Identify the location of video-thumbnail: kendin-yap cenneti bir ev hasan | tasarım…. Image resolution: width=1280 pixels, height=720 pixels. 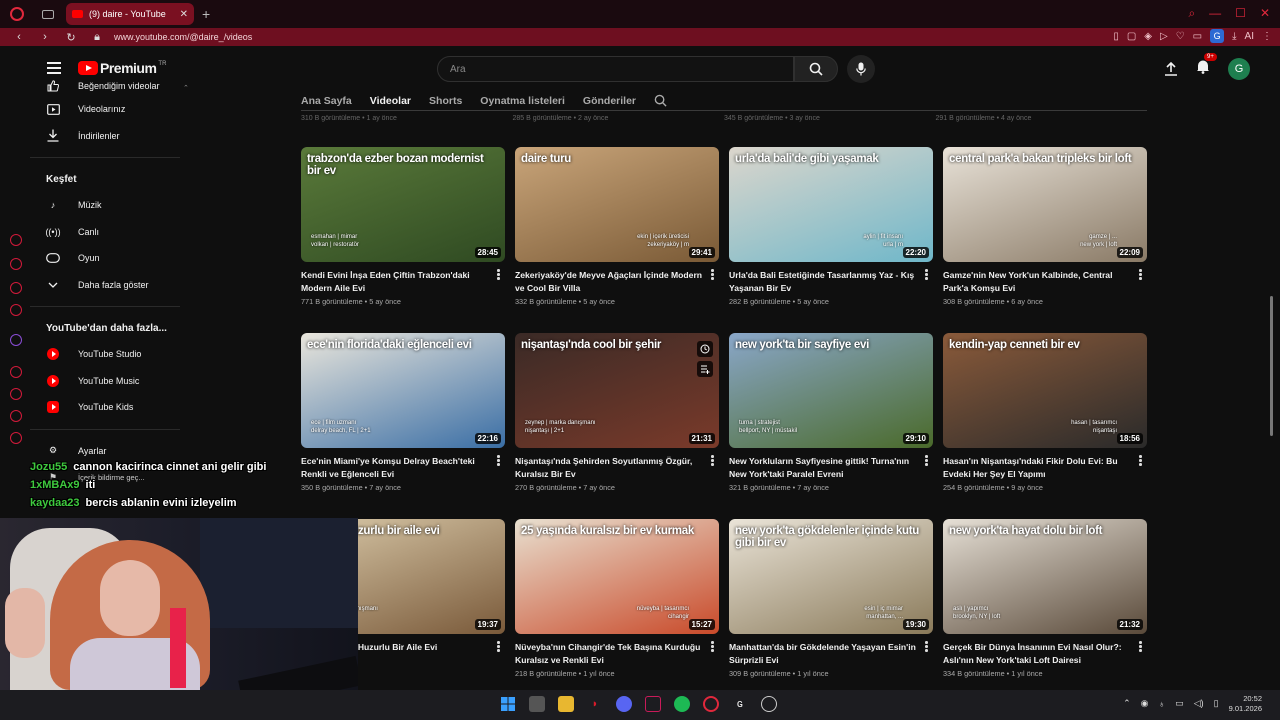
(1045, 390).